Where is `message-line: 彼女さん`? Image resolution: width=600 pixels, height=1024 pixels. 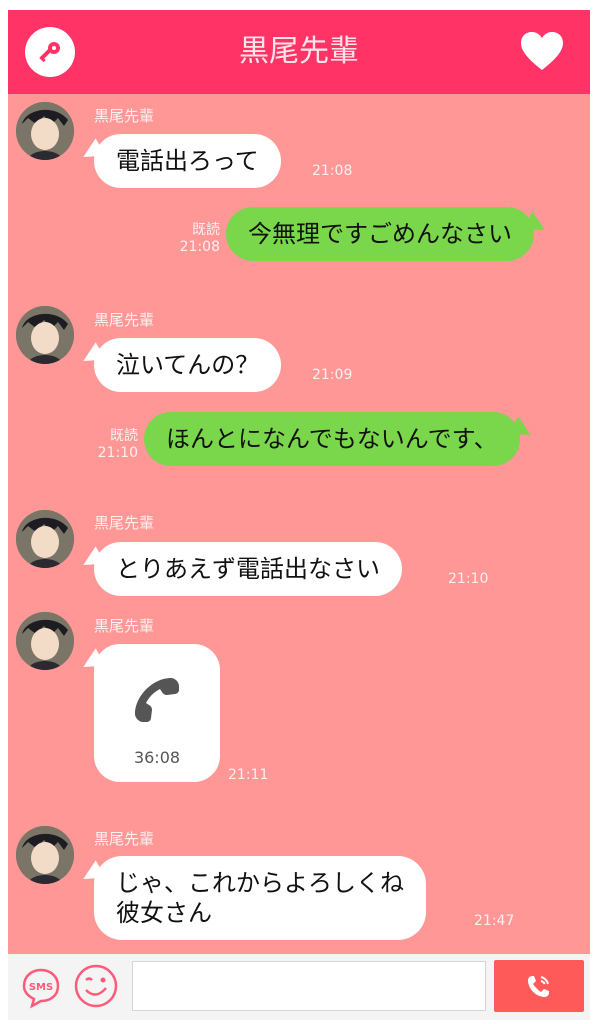 message-line: 彼女さん is located at coordinates (164, 913).